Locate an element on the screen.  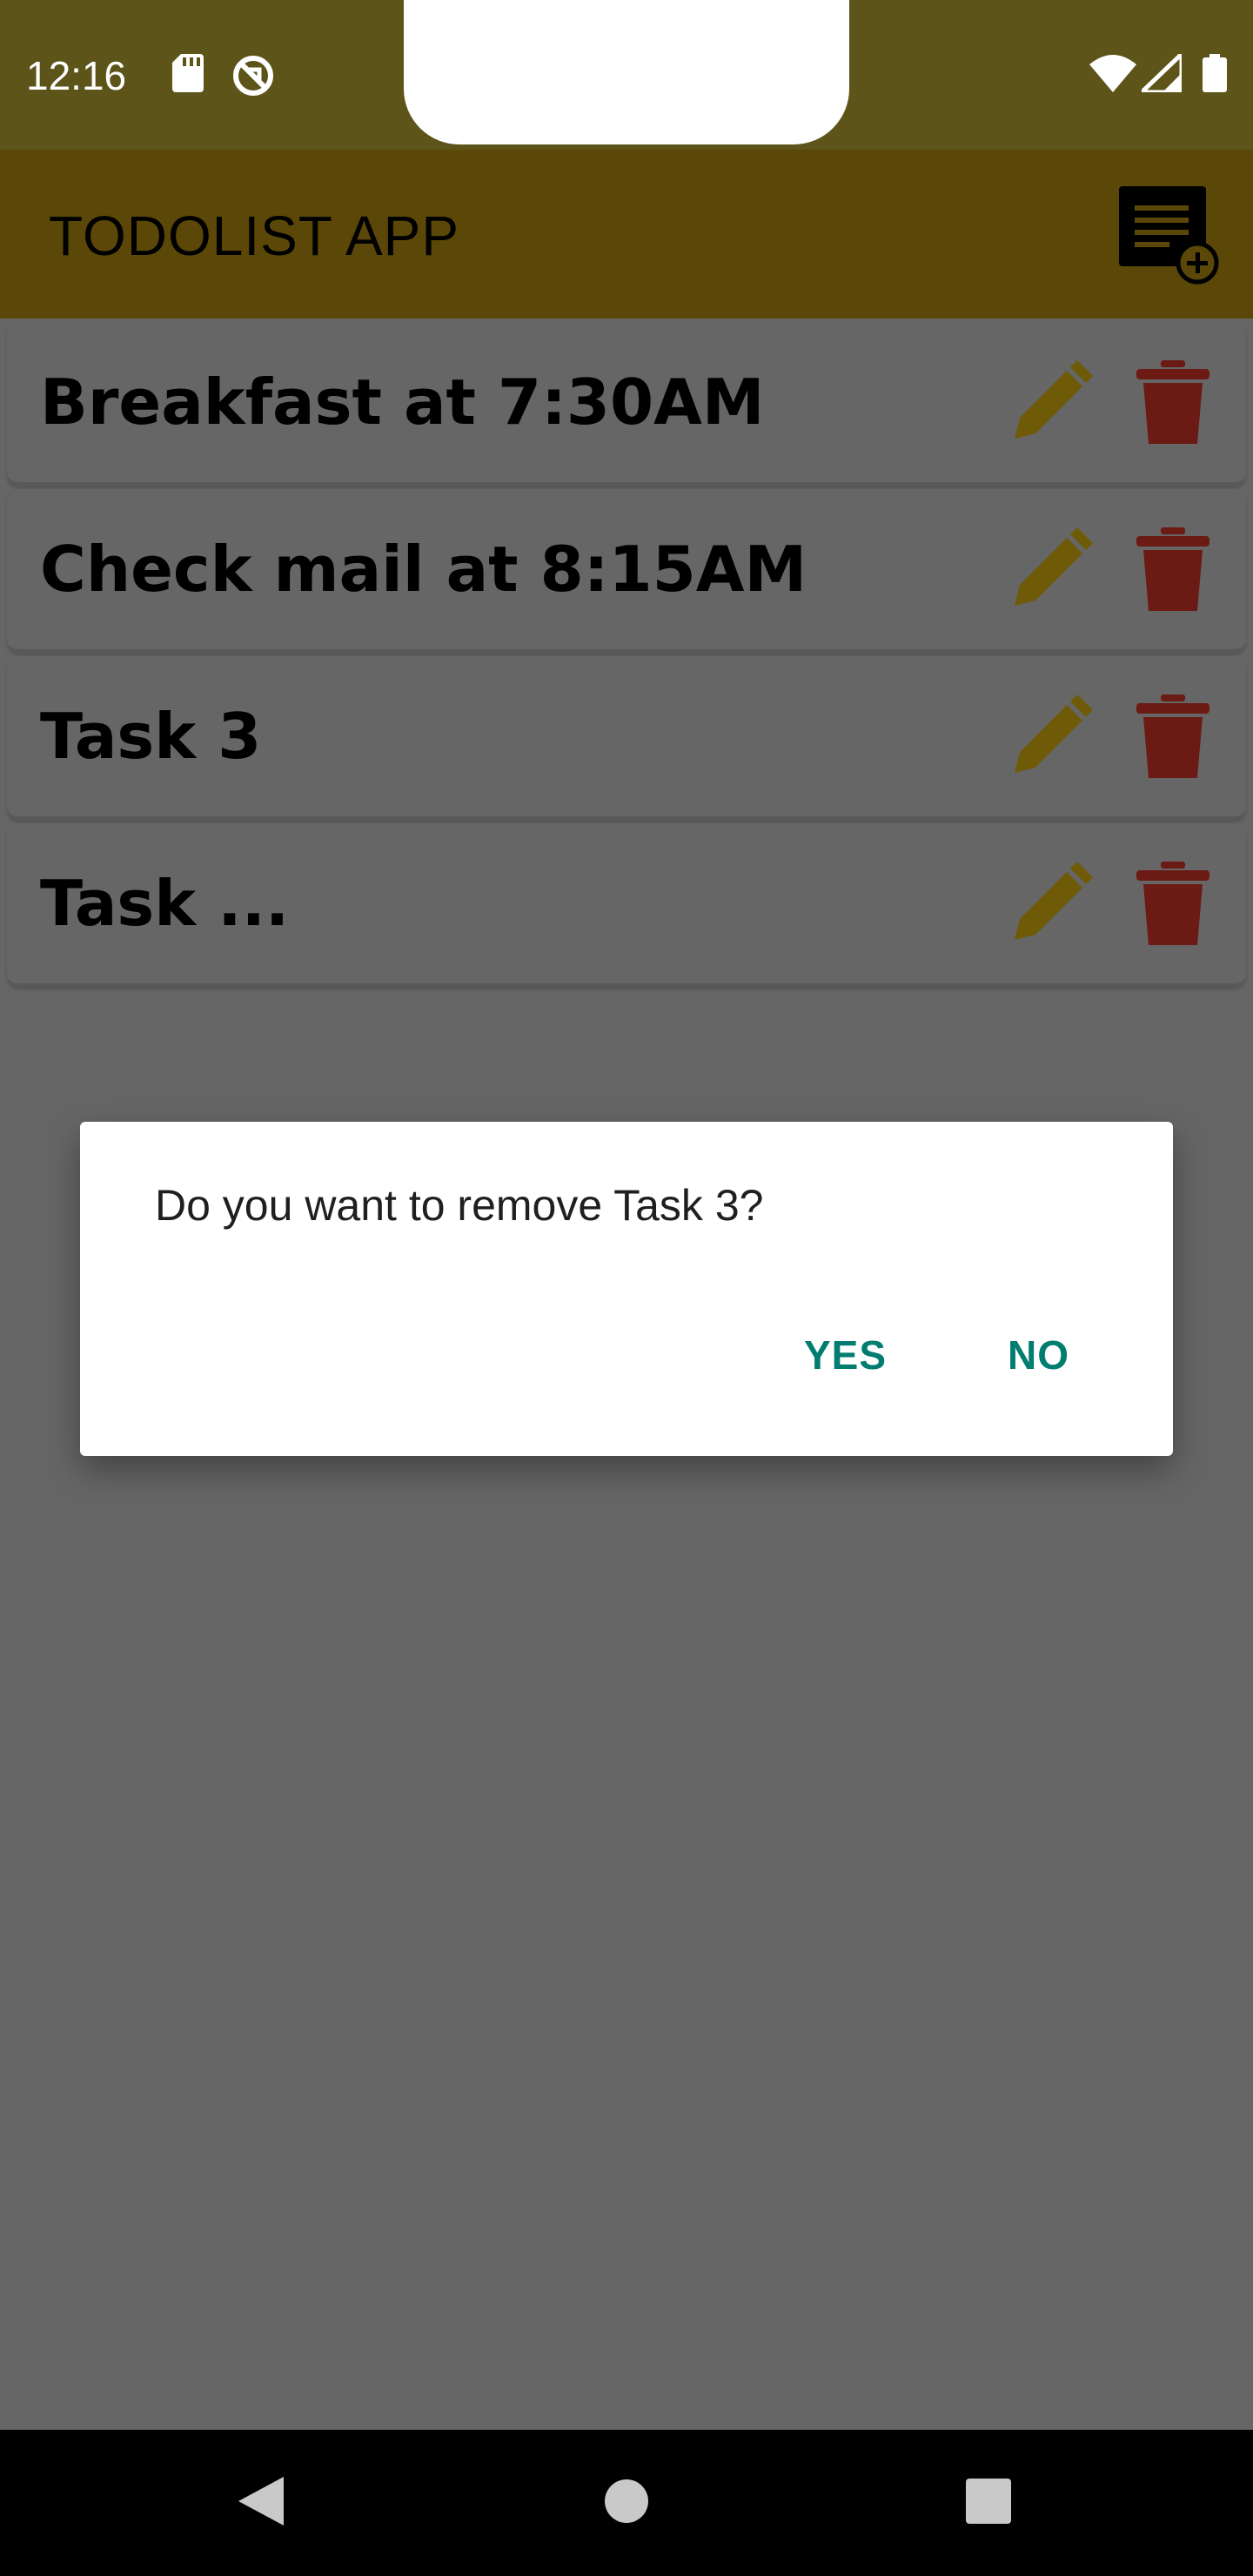
status-bar: 12:16 is located at coordinates (626, 75).